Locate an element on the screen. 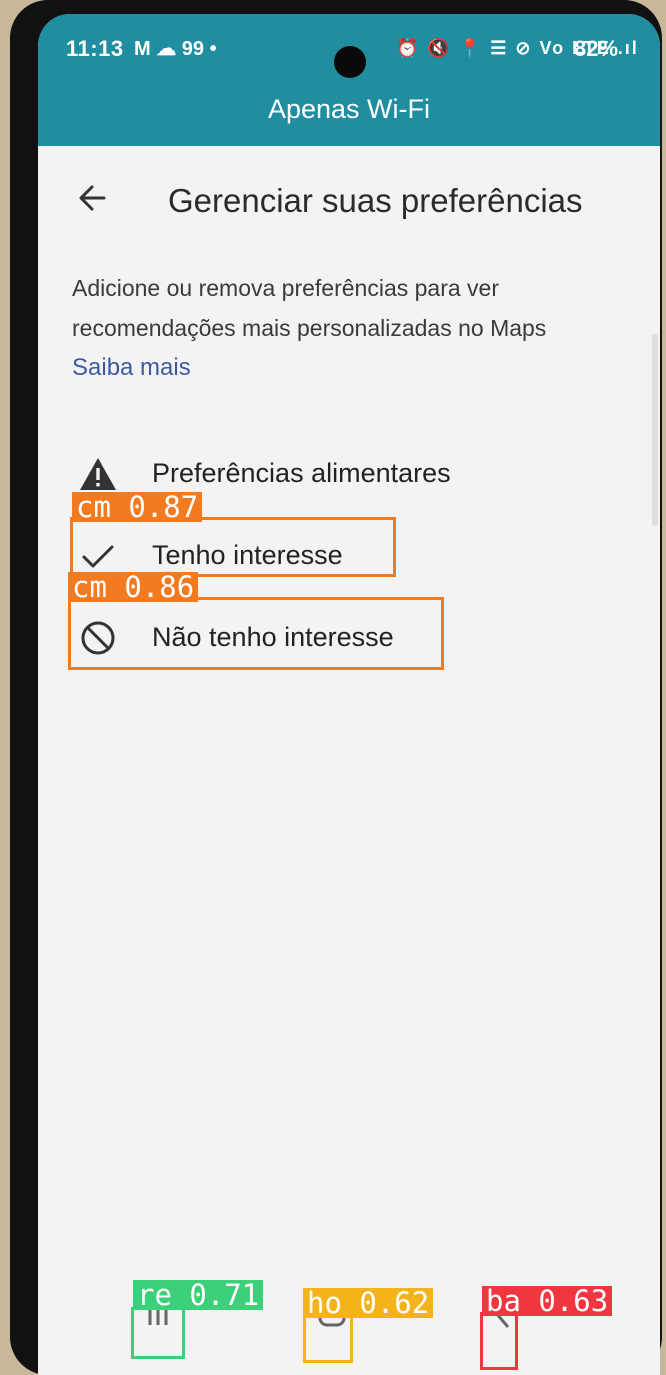 Image resolution: width=666 pixels, height=1375 pixels. camera-cutout is located at coordinates (350, 62).